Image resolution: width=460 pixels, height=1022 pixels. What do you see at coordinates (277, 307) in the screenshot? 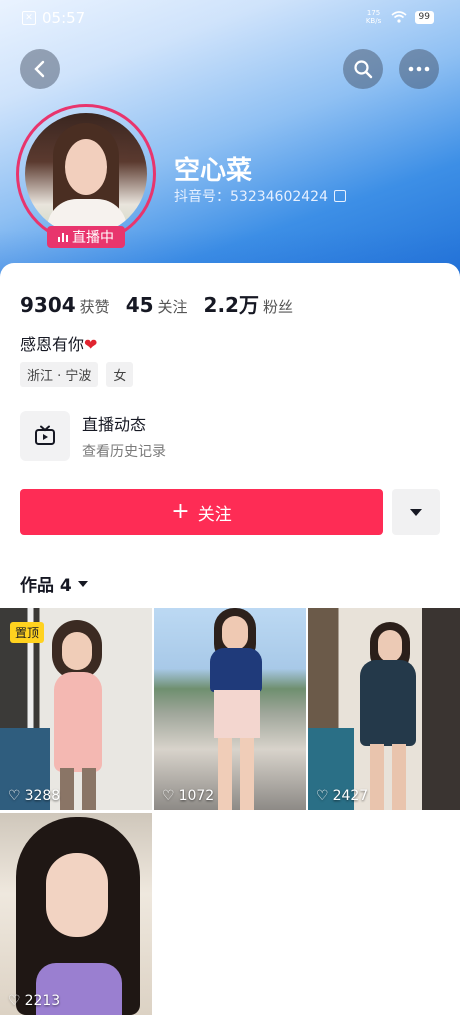
I see `stat-label: 粉丝` at bounding box center [277, 307].